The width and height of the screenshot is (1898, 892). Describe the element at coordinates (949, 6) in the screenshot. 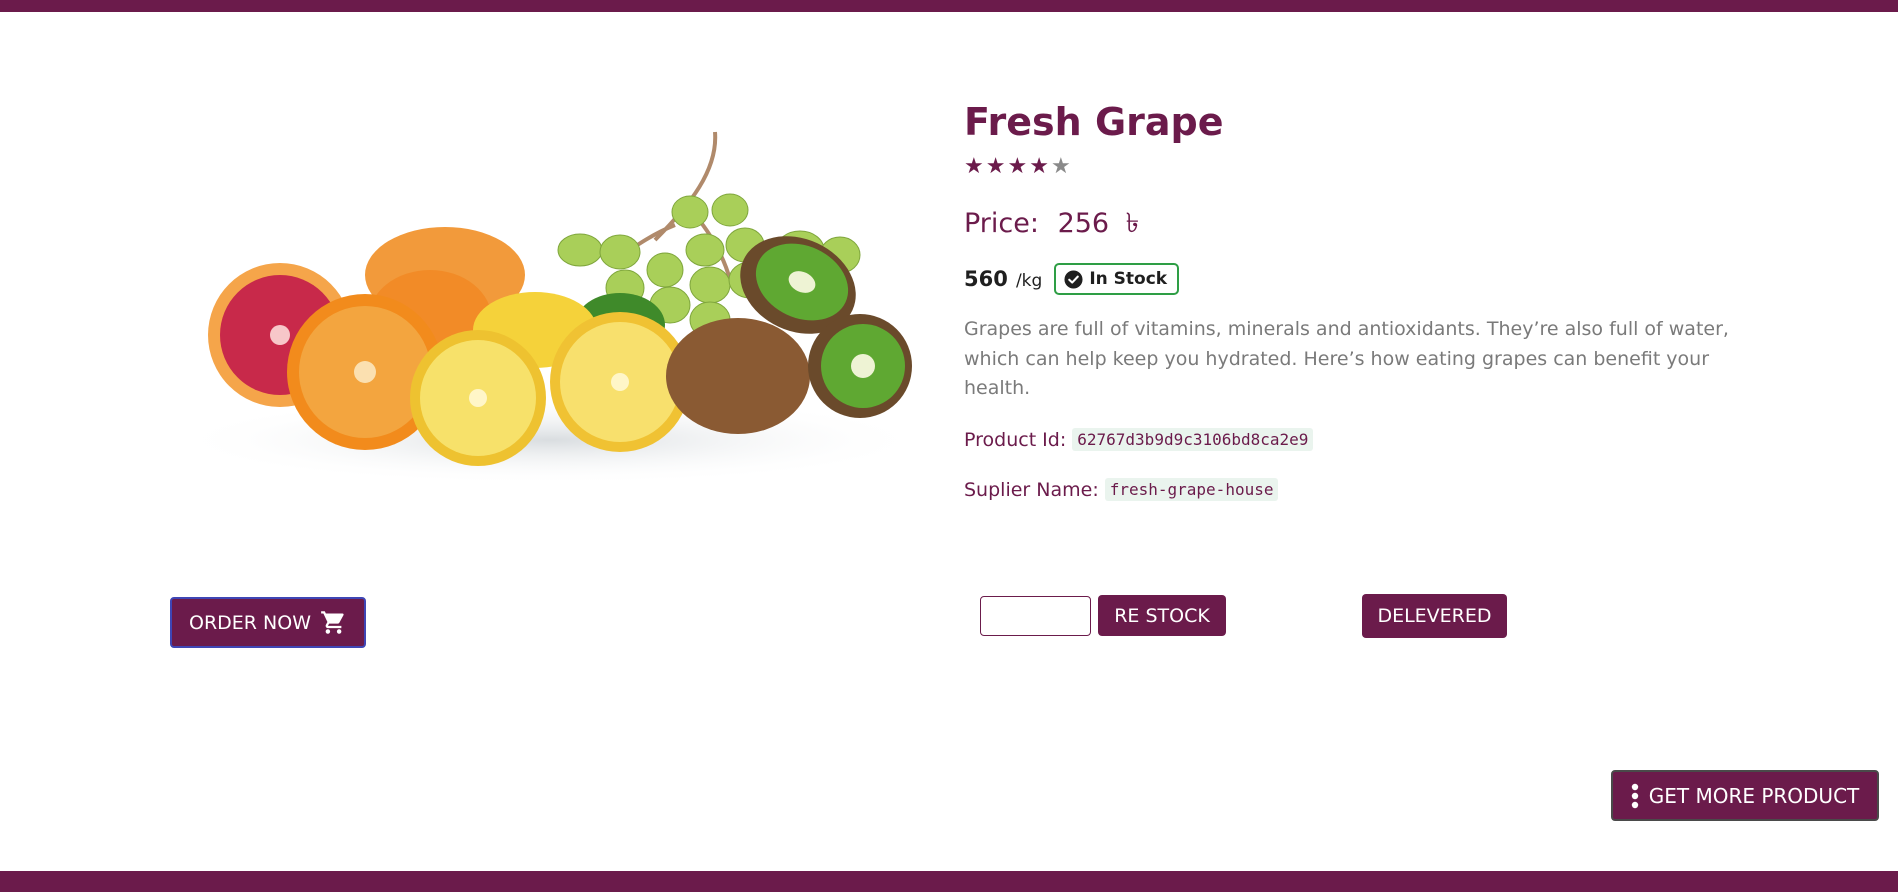

I see `top-bar` at that location.